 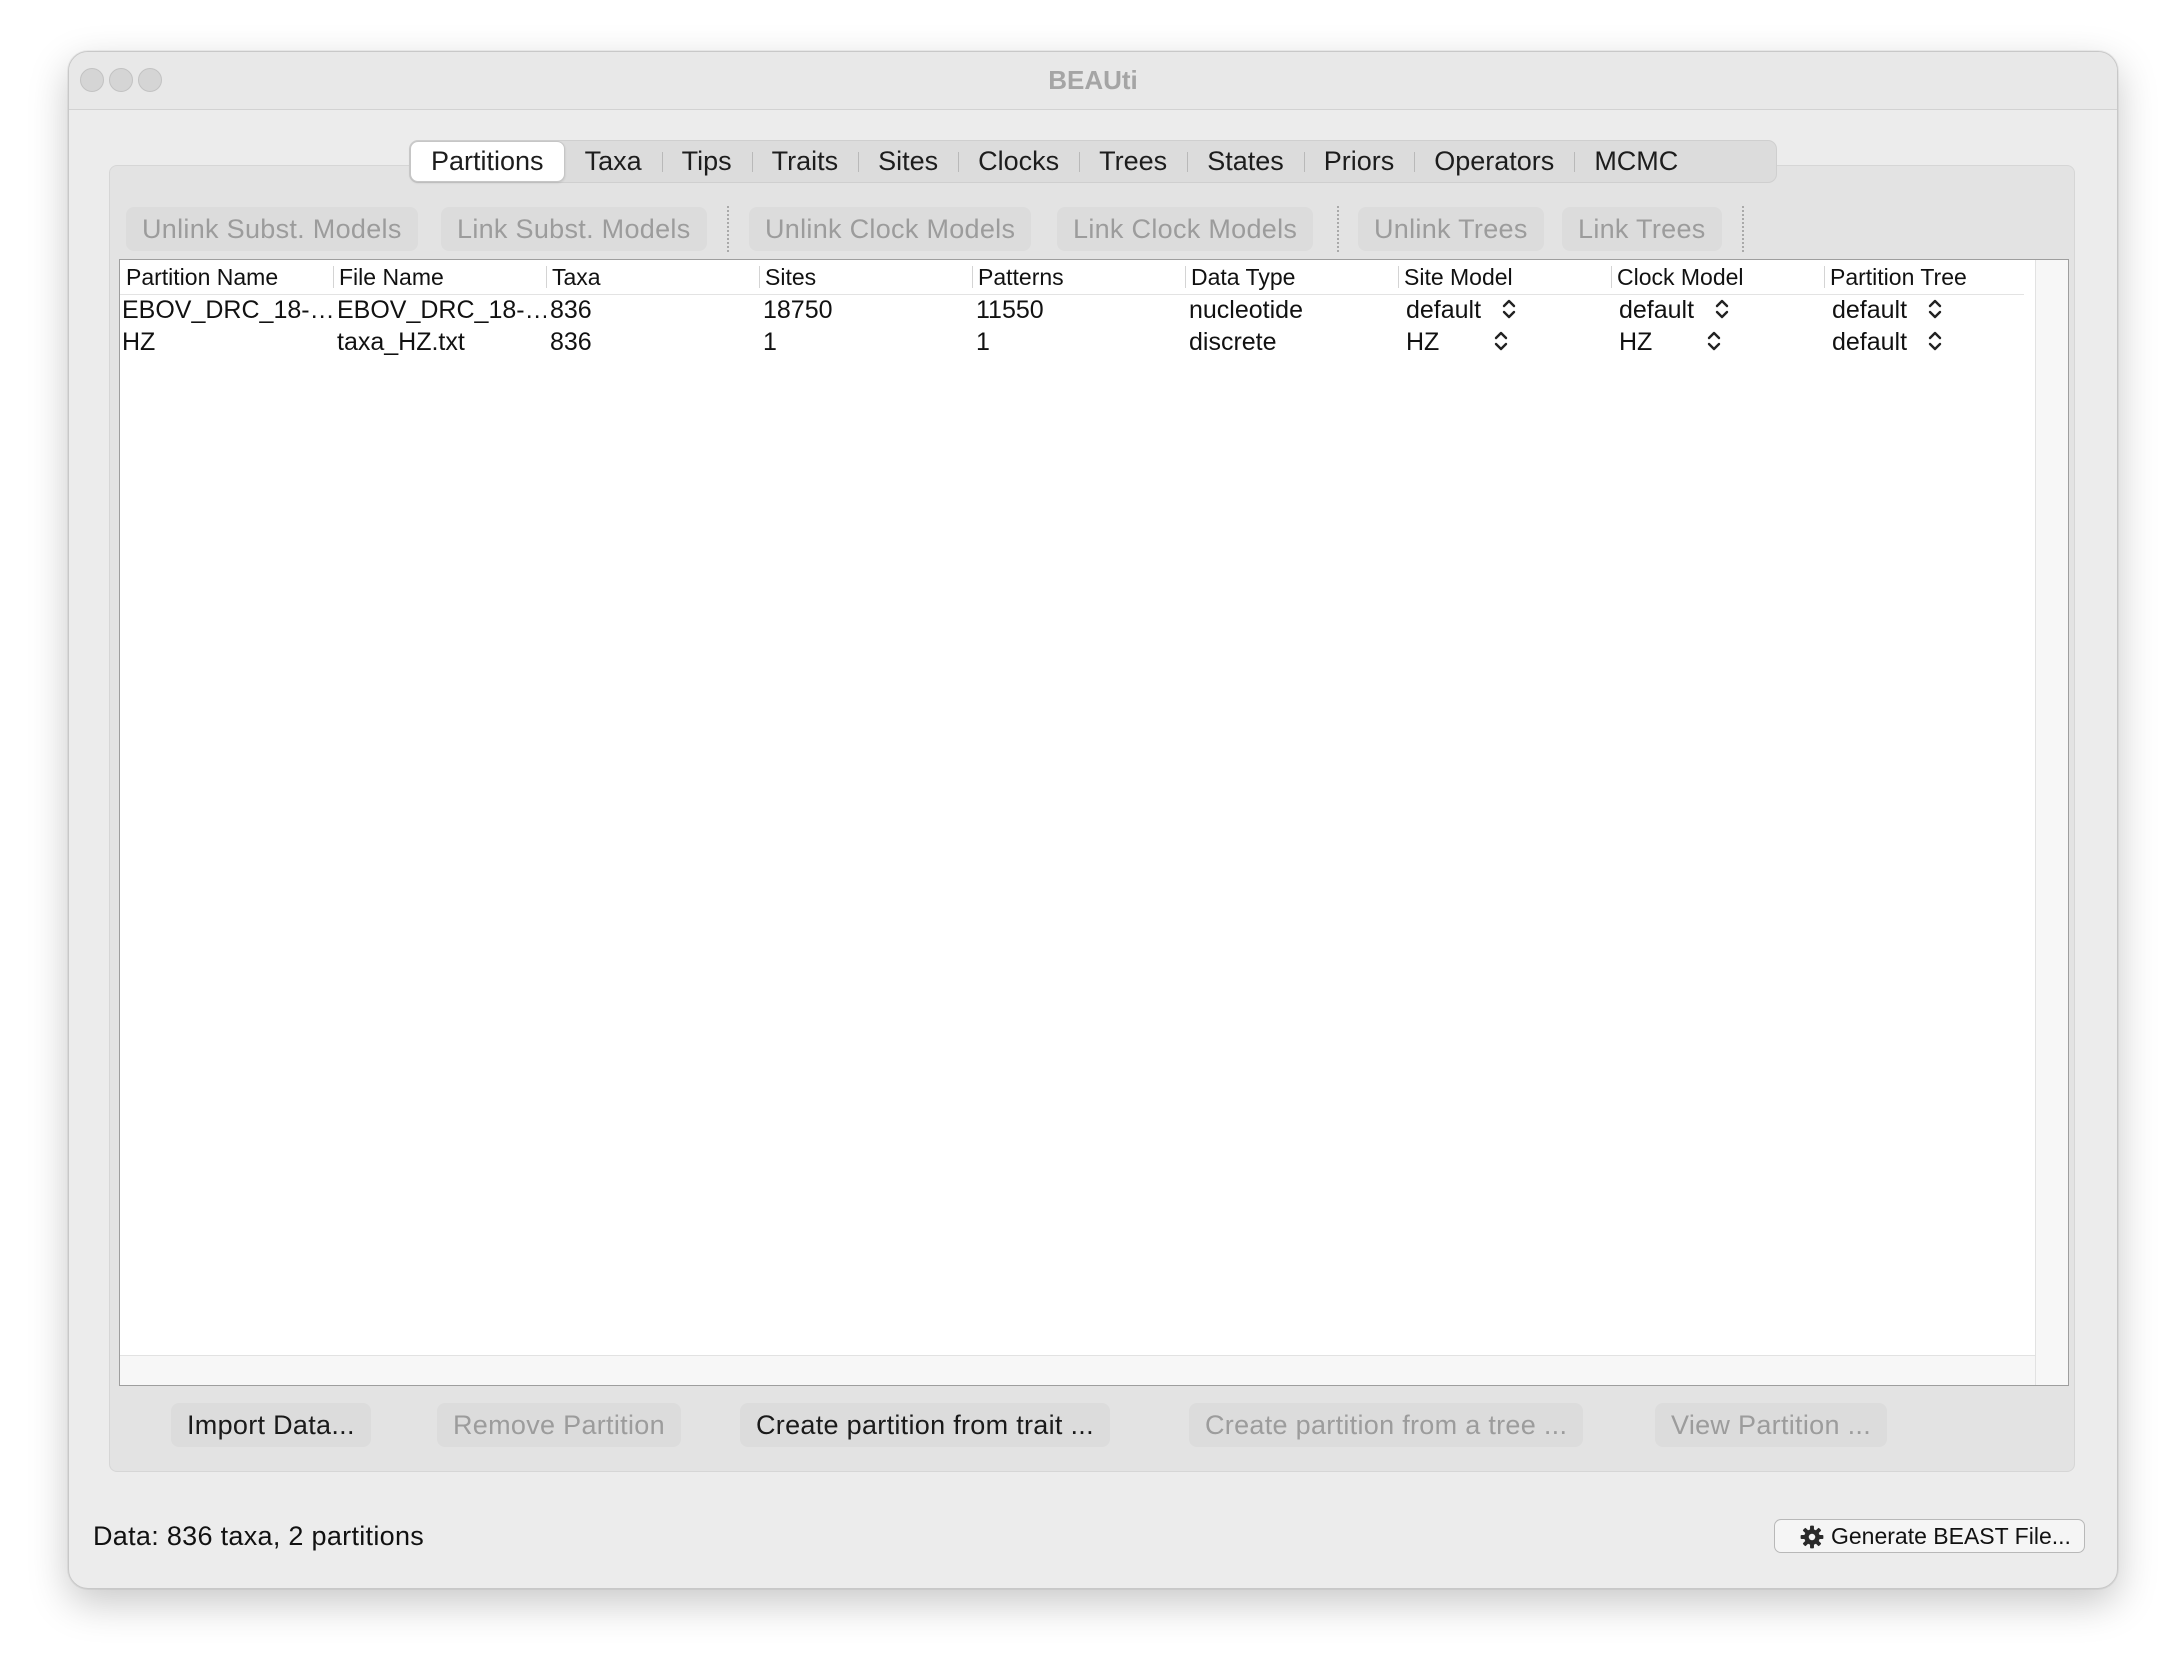 What do you see at coordinates (1657, 310) in the screenshot?
I see `clock-model-value: default` at bounding box center [1657, 310].